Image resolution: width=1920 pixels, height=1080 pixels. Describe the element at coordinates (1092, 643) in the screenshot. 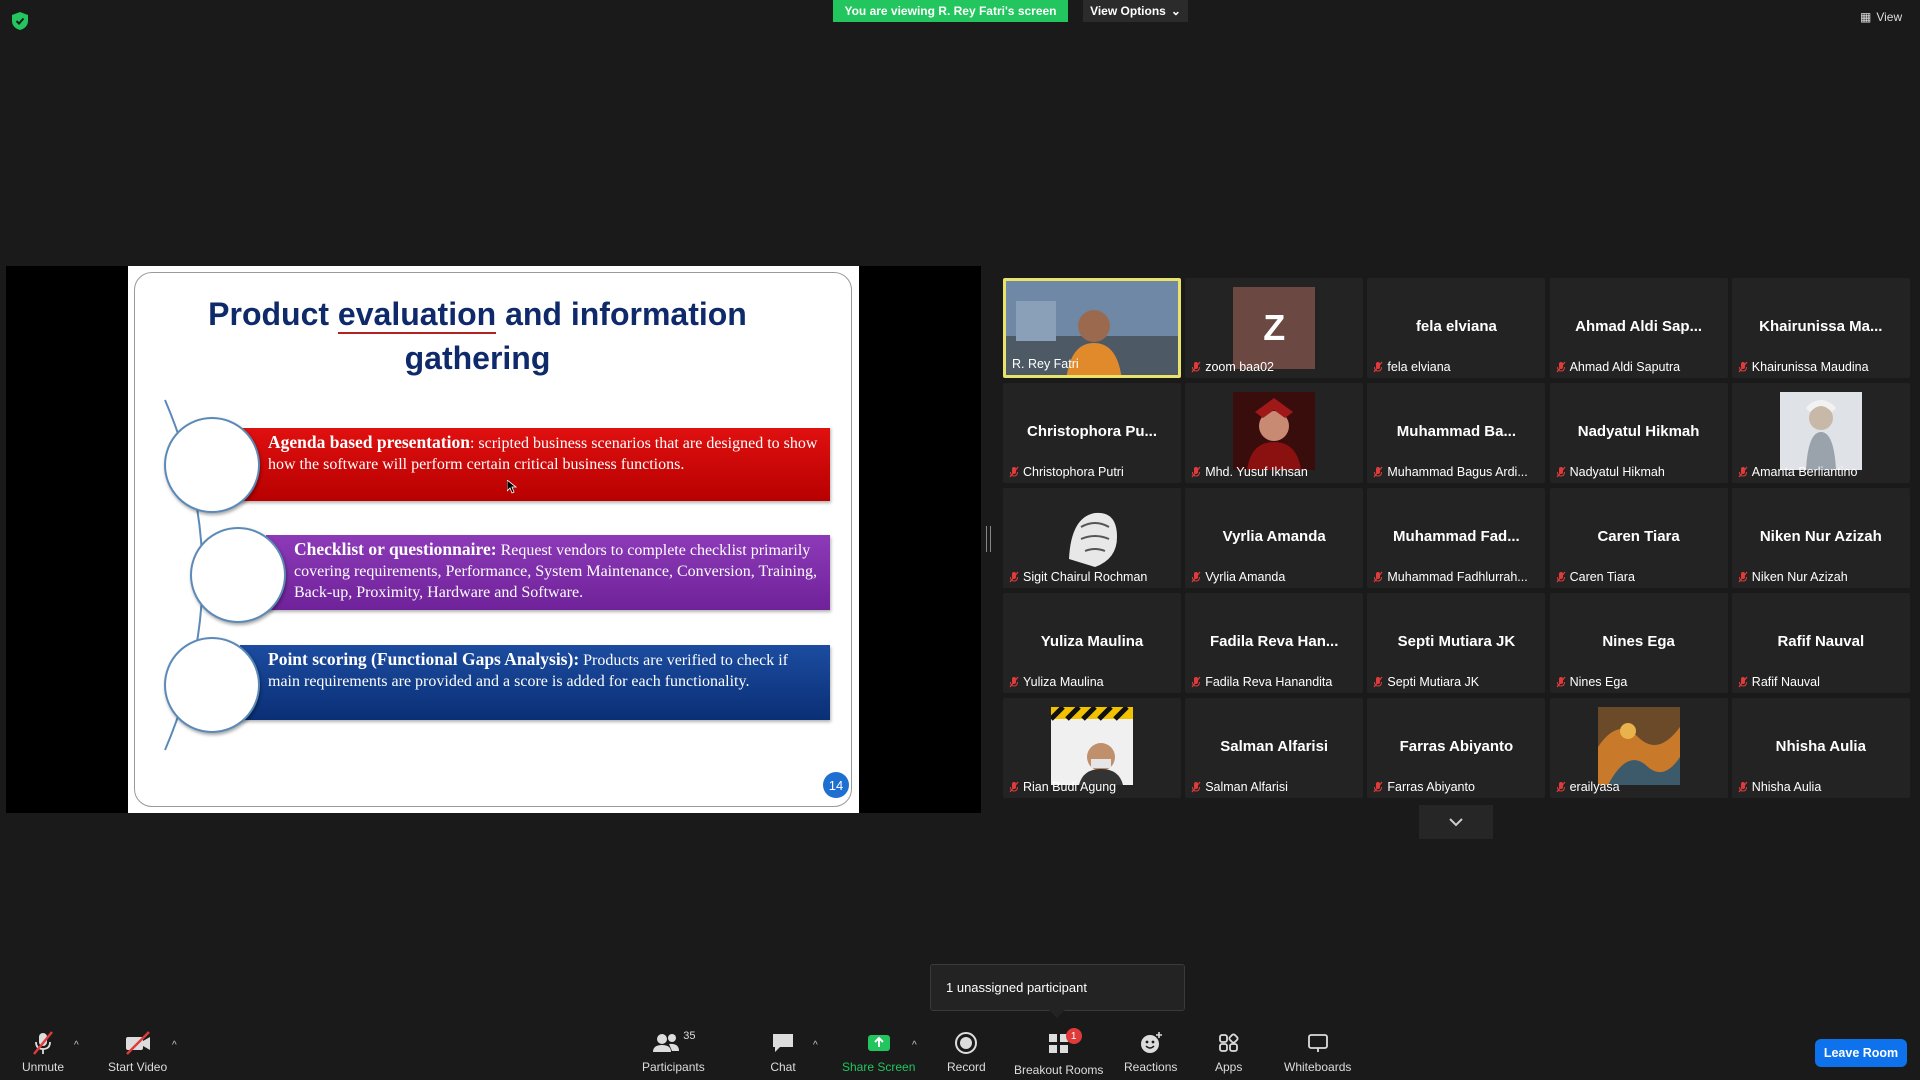

I see `participant-tile: Yuliza Maulina Yuliza Maulina` at that location.